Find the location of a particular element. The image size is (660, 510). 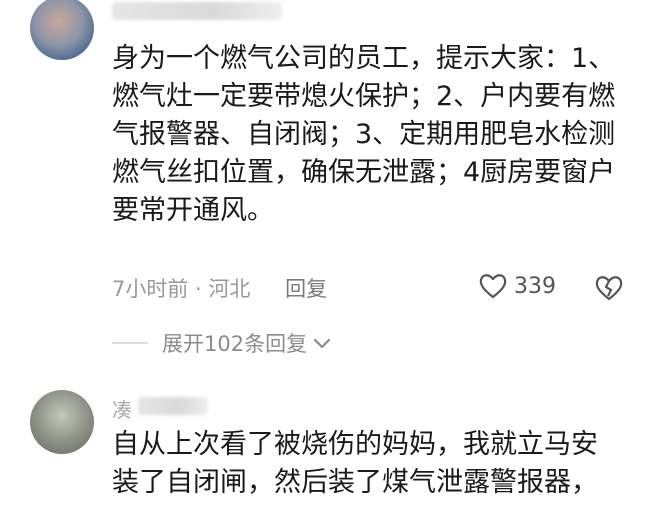

broken-heart-icon is located at coordinates (609, 288).